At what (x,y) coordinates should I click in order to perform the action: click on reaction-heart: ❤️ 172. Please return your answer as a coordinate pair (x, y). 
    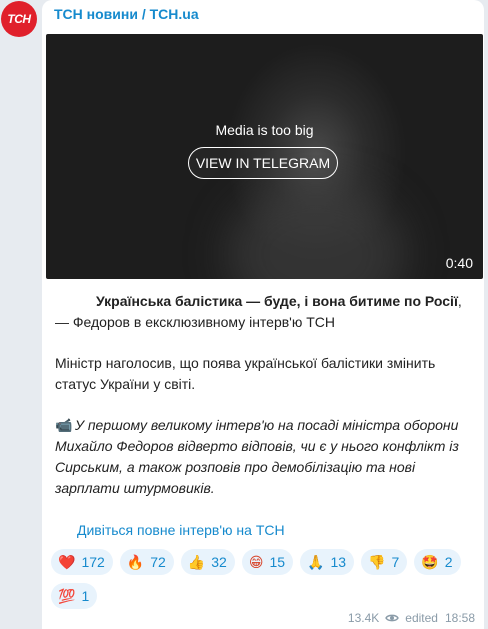
    Looking at the image, I should click on (82, 562).